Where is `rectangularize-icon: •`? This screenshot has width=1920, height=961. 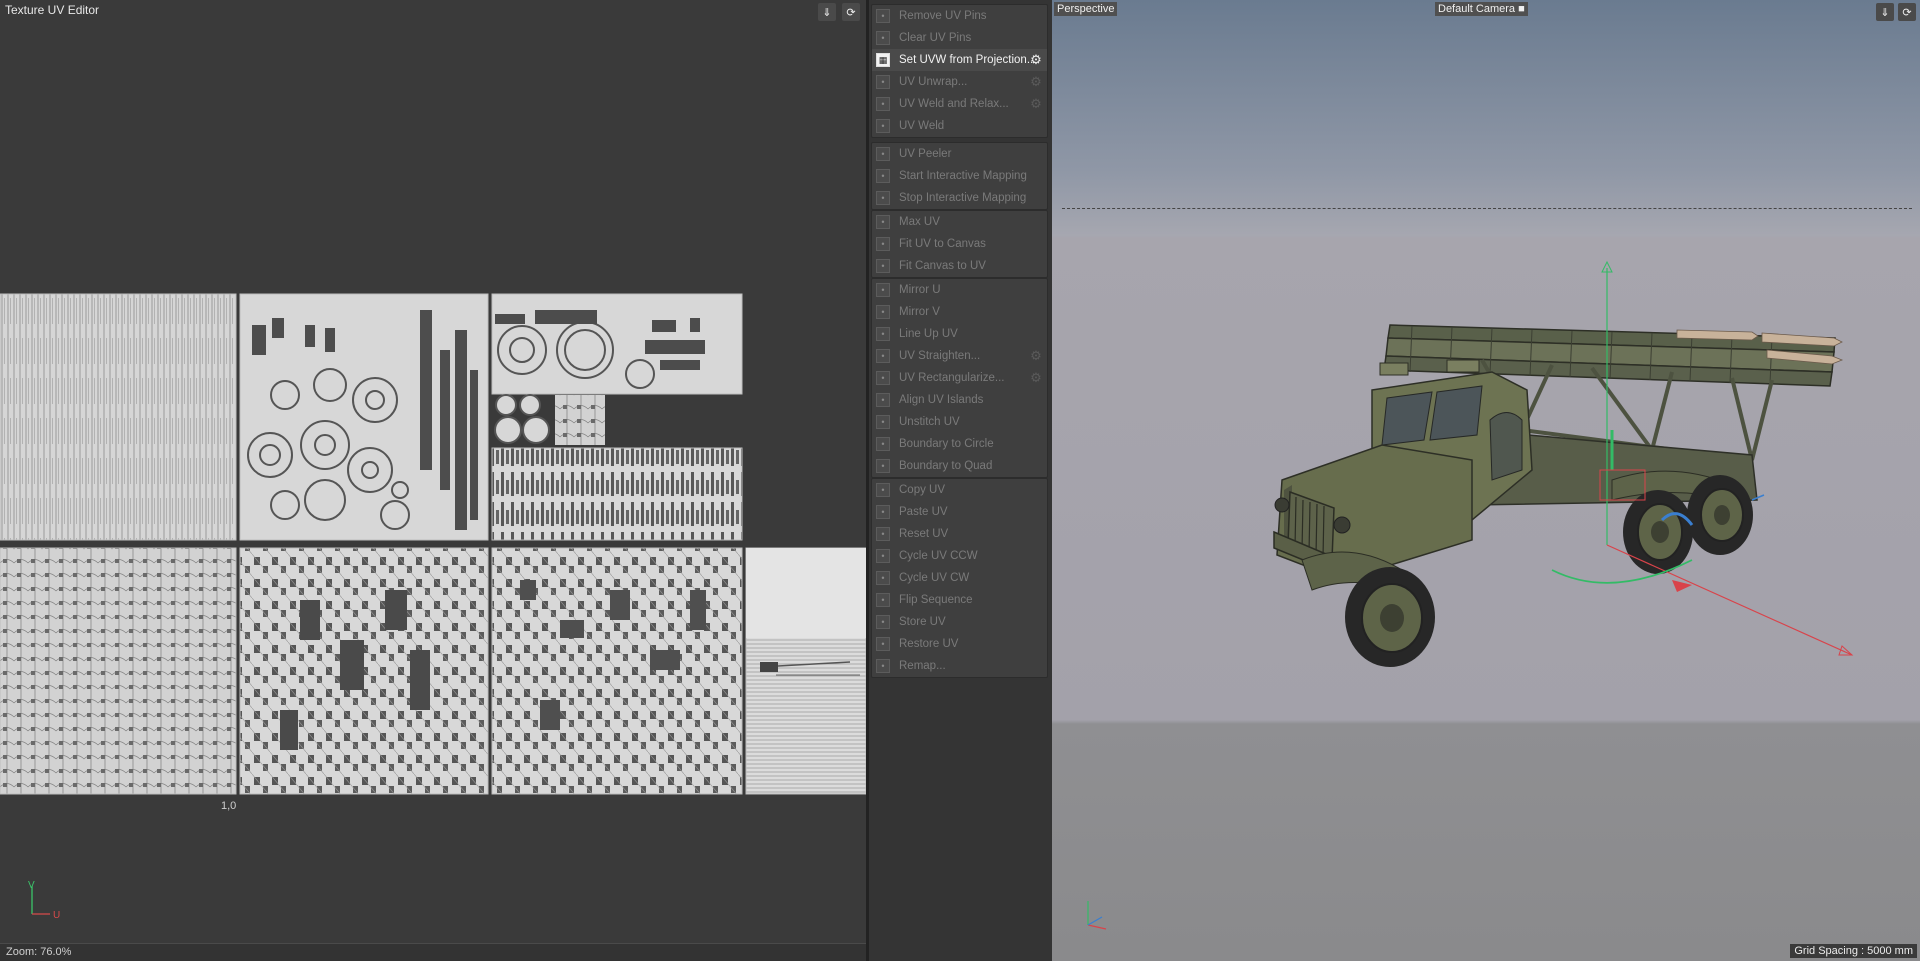
rectangularize-icon: • is located at coordinates (883, 378).